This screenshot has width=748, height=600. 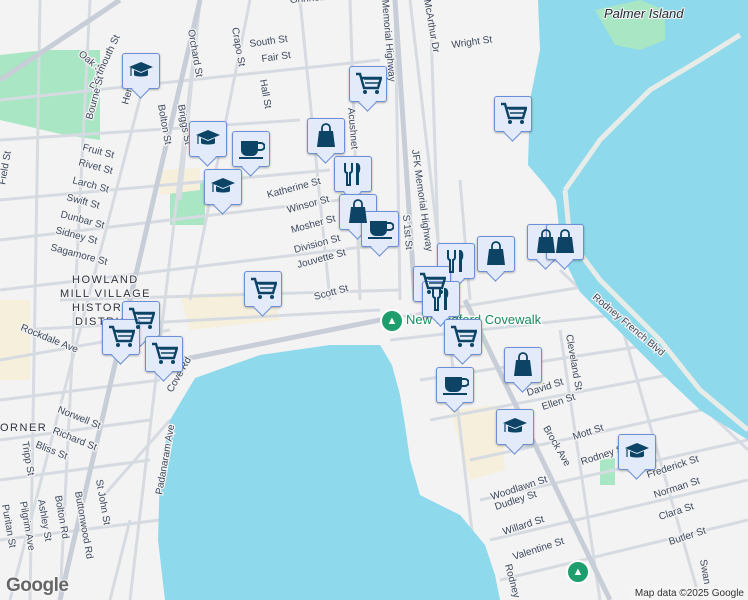 What do you see at coordinates (331, 293) in the screenshot?
I see `street-label: Scott St` at bounding box center [331, 293].